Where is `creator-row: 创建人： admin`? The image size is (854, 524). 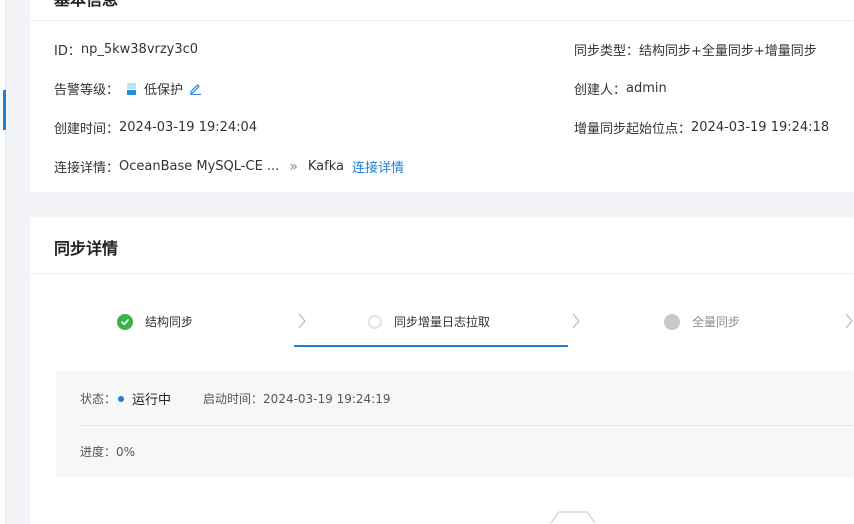
creator-row: 创建人： admin is located at coordinates (620, 88).